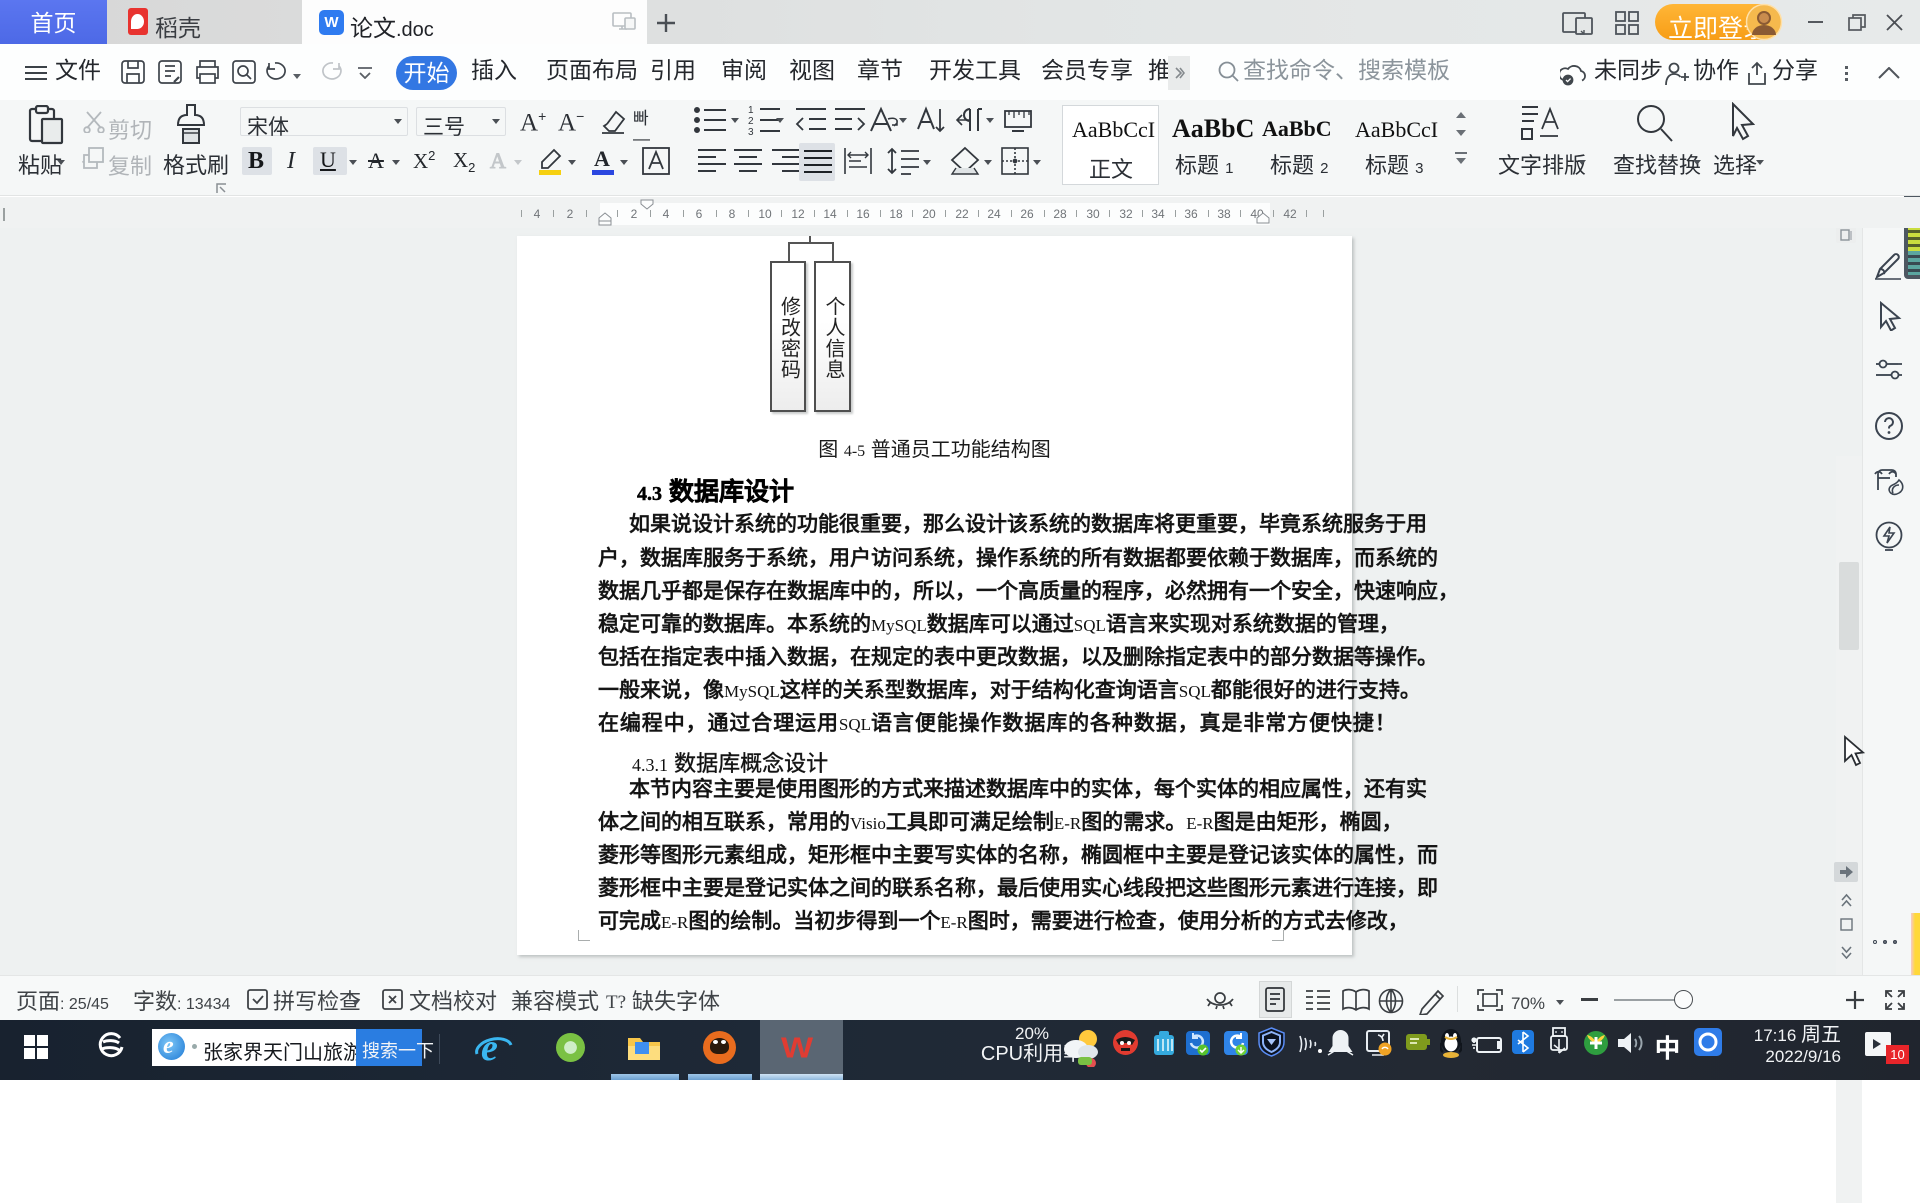 Image resolution: width=1920 pixels, height=1203 pixels. What do you see at coordinates (751, 110) in the screenshot?
I see `svg-text: 1` at bounding box center [751, 110].